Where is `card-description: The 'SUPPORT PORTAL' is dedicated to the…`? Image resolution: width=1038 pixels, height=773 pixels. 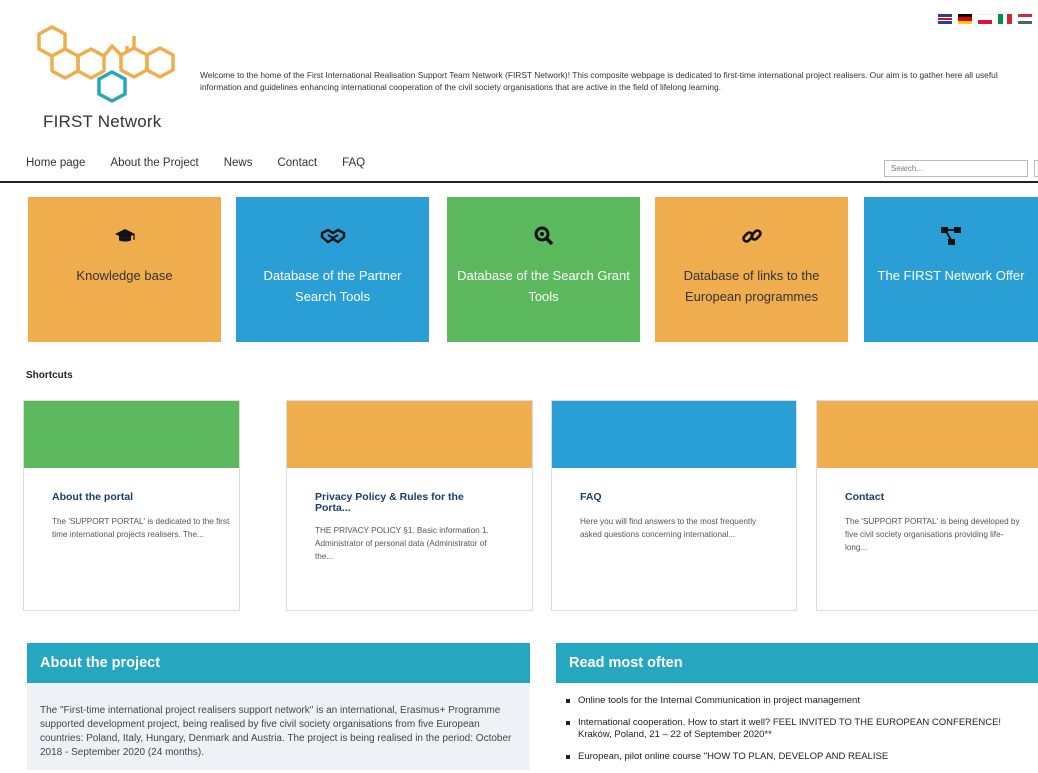
card-description: The 'SUPPORT PORTAL' is dedicated to the… is located at coordinates (141, 528).